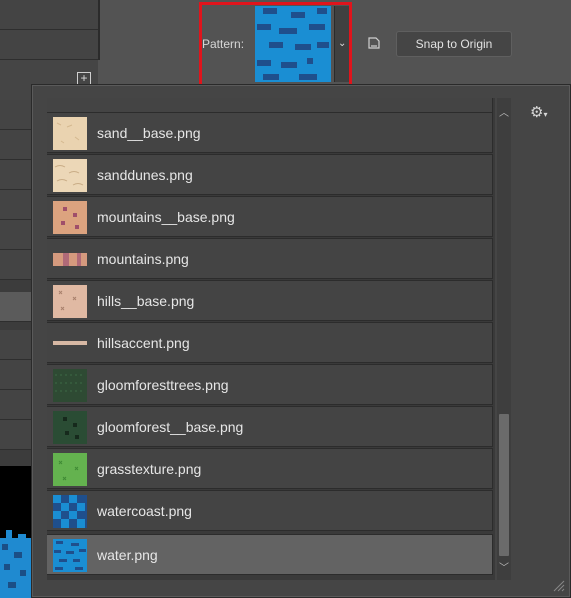 Image resolution: width=571 pixels, height=598 pixels. Describe the element at coordinates (127, 555) in the screenshot. I see `list-item-label: water.png` at that location.